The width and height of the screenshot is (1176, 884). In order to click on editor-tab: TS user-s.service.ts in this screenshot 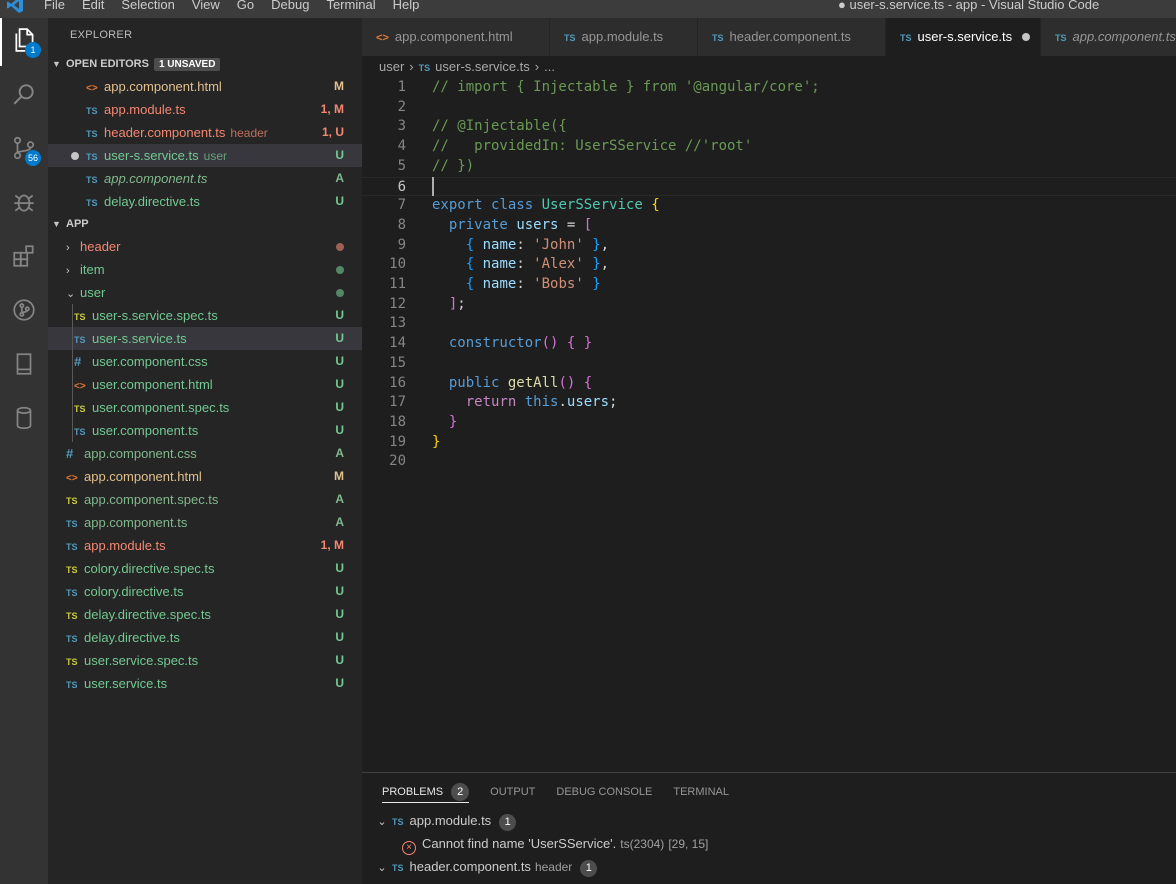, I will do `click(963, 37)`.